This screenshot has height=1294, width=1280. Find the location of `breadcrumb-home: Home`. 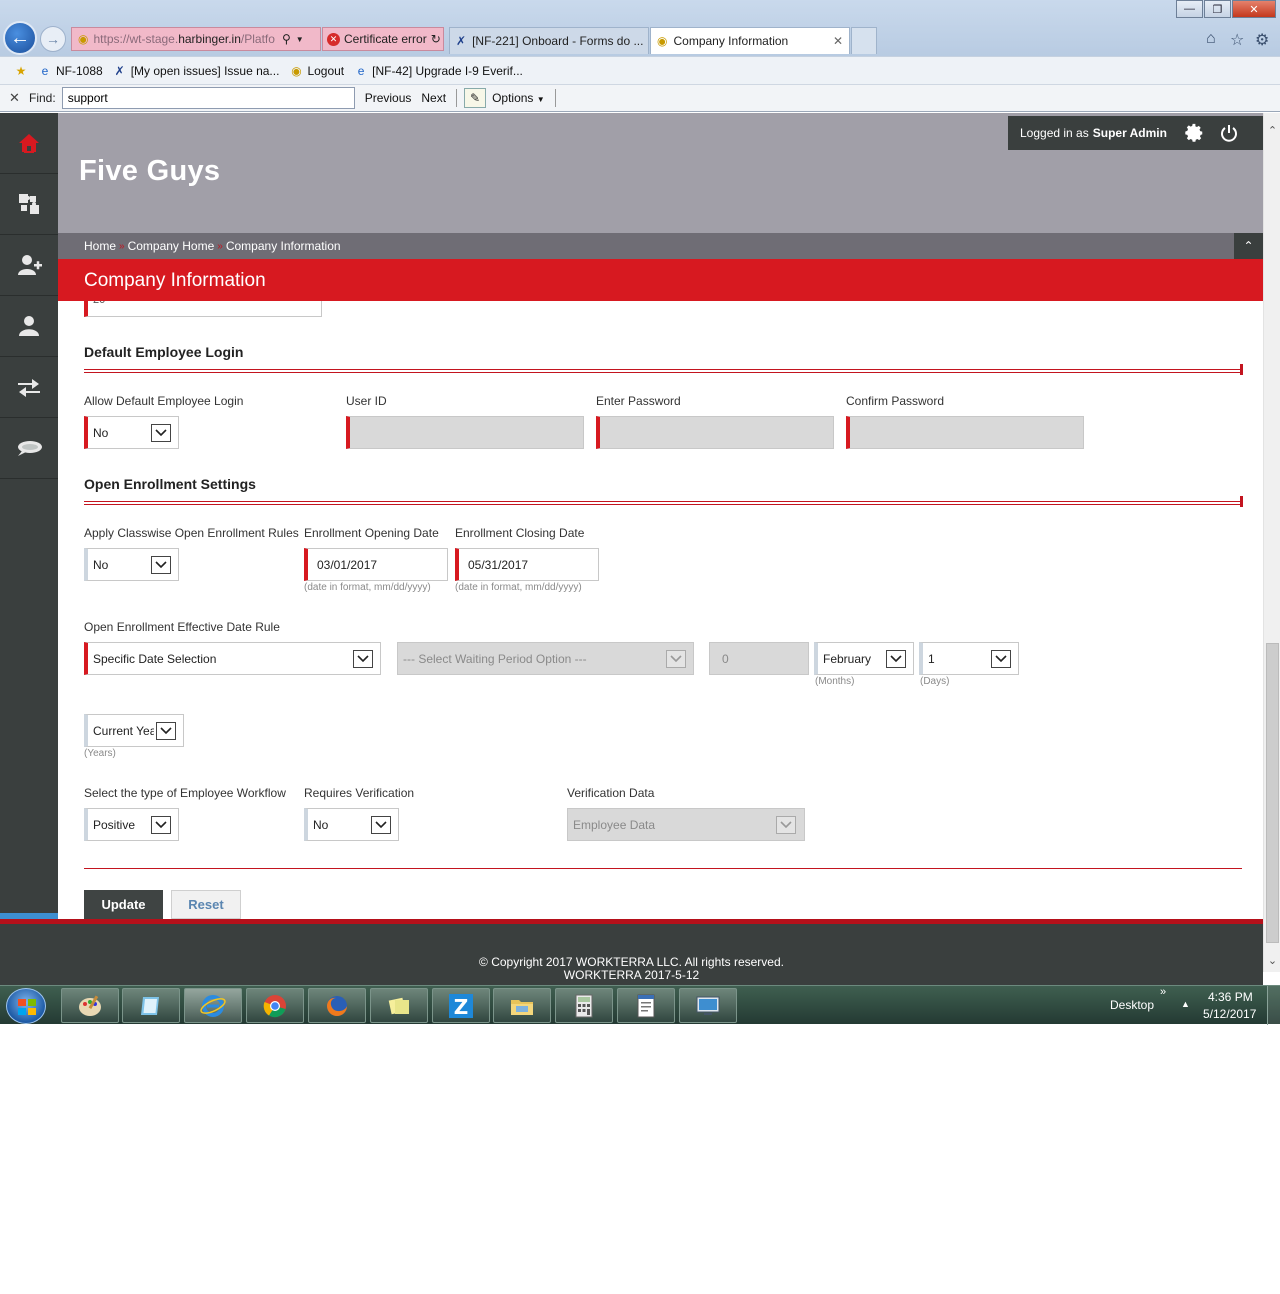

breadcrumb-home: Home is located at coordinates (100, 246).